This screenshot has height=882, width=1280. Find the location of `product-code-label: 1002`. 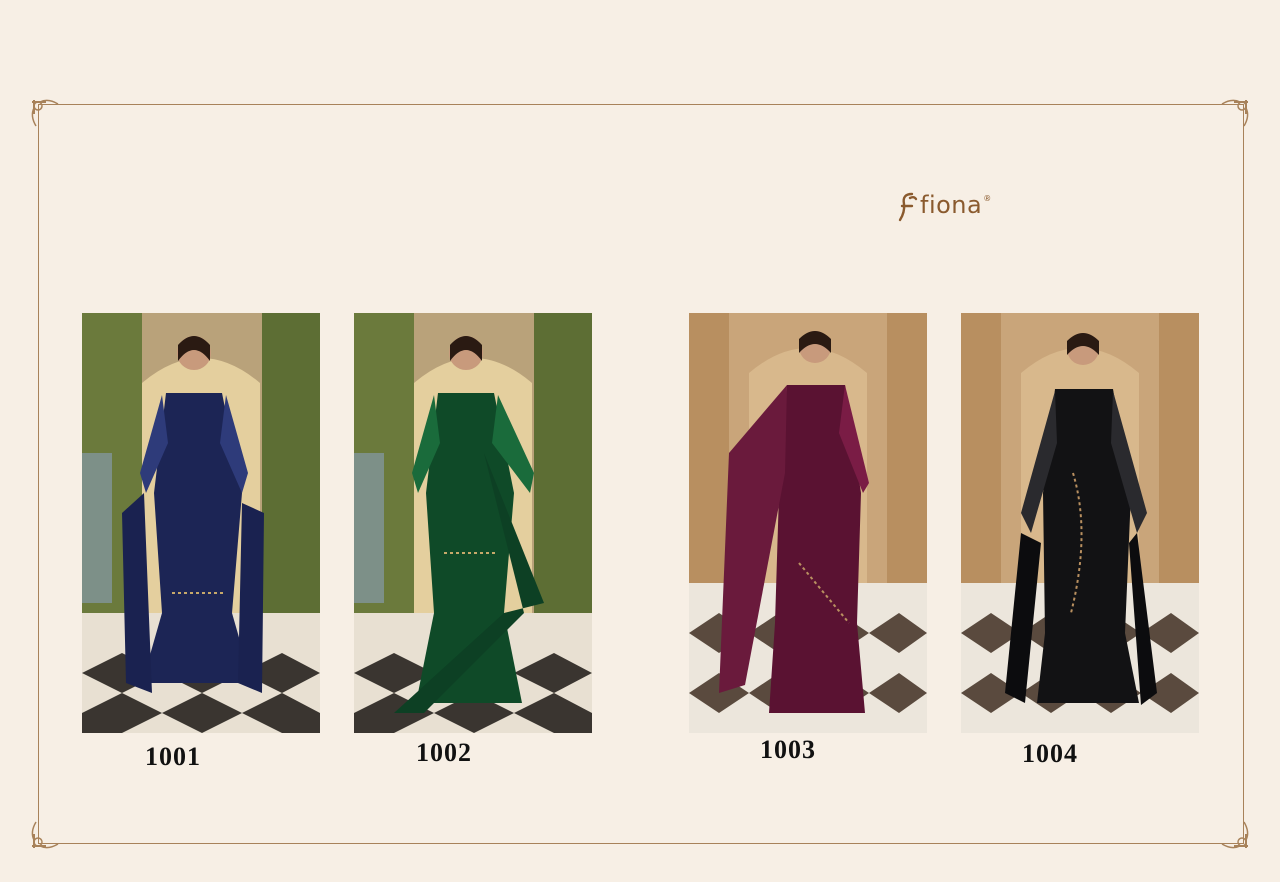

product-code-label: 1002 is located at coordinates (444, 752).